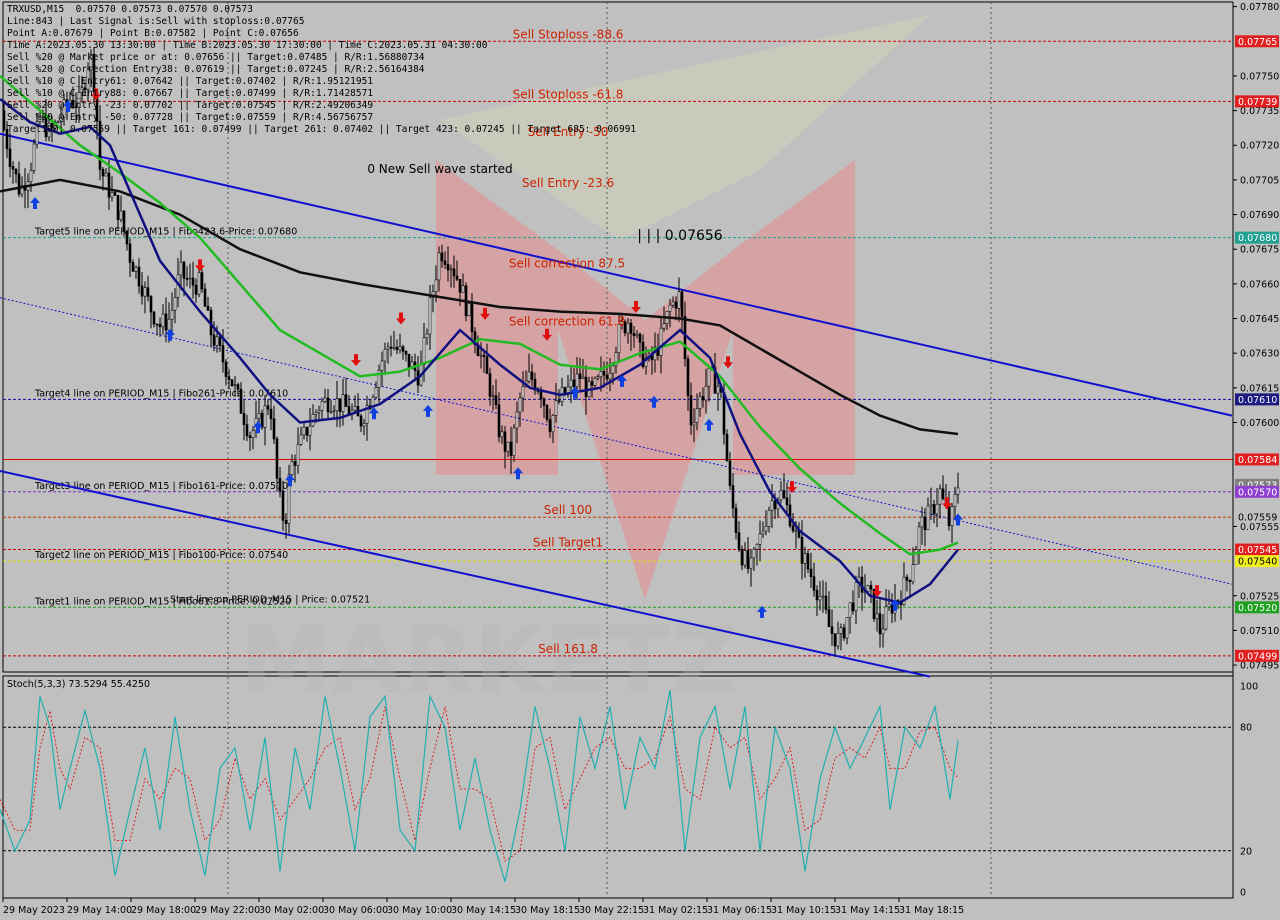  Describe the element at coordinates (567, 264) in the screenshot. I see `annotation-4: Sell correction 87.5` at that location.